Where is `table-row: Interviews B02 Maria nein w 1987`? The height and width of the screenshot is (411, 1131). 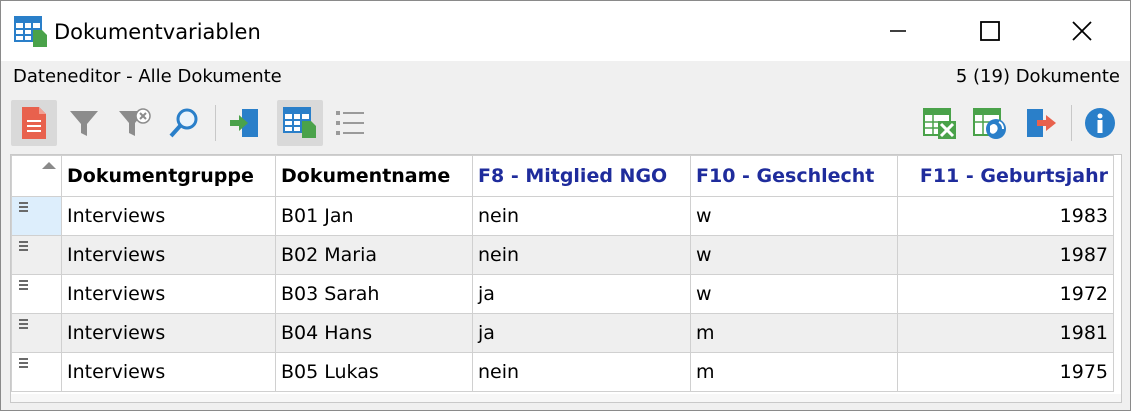
table-row: Interviews B02 Maria nein w 1987 is located at coordinates (562, 255).